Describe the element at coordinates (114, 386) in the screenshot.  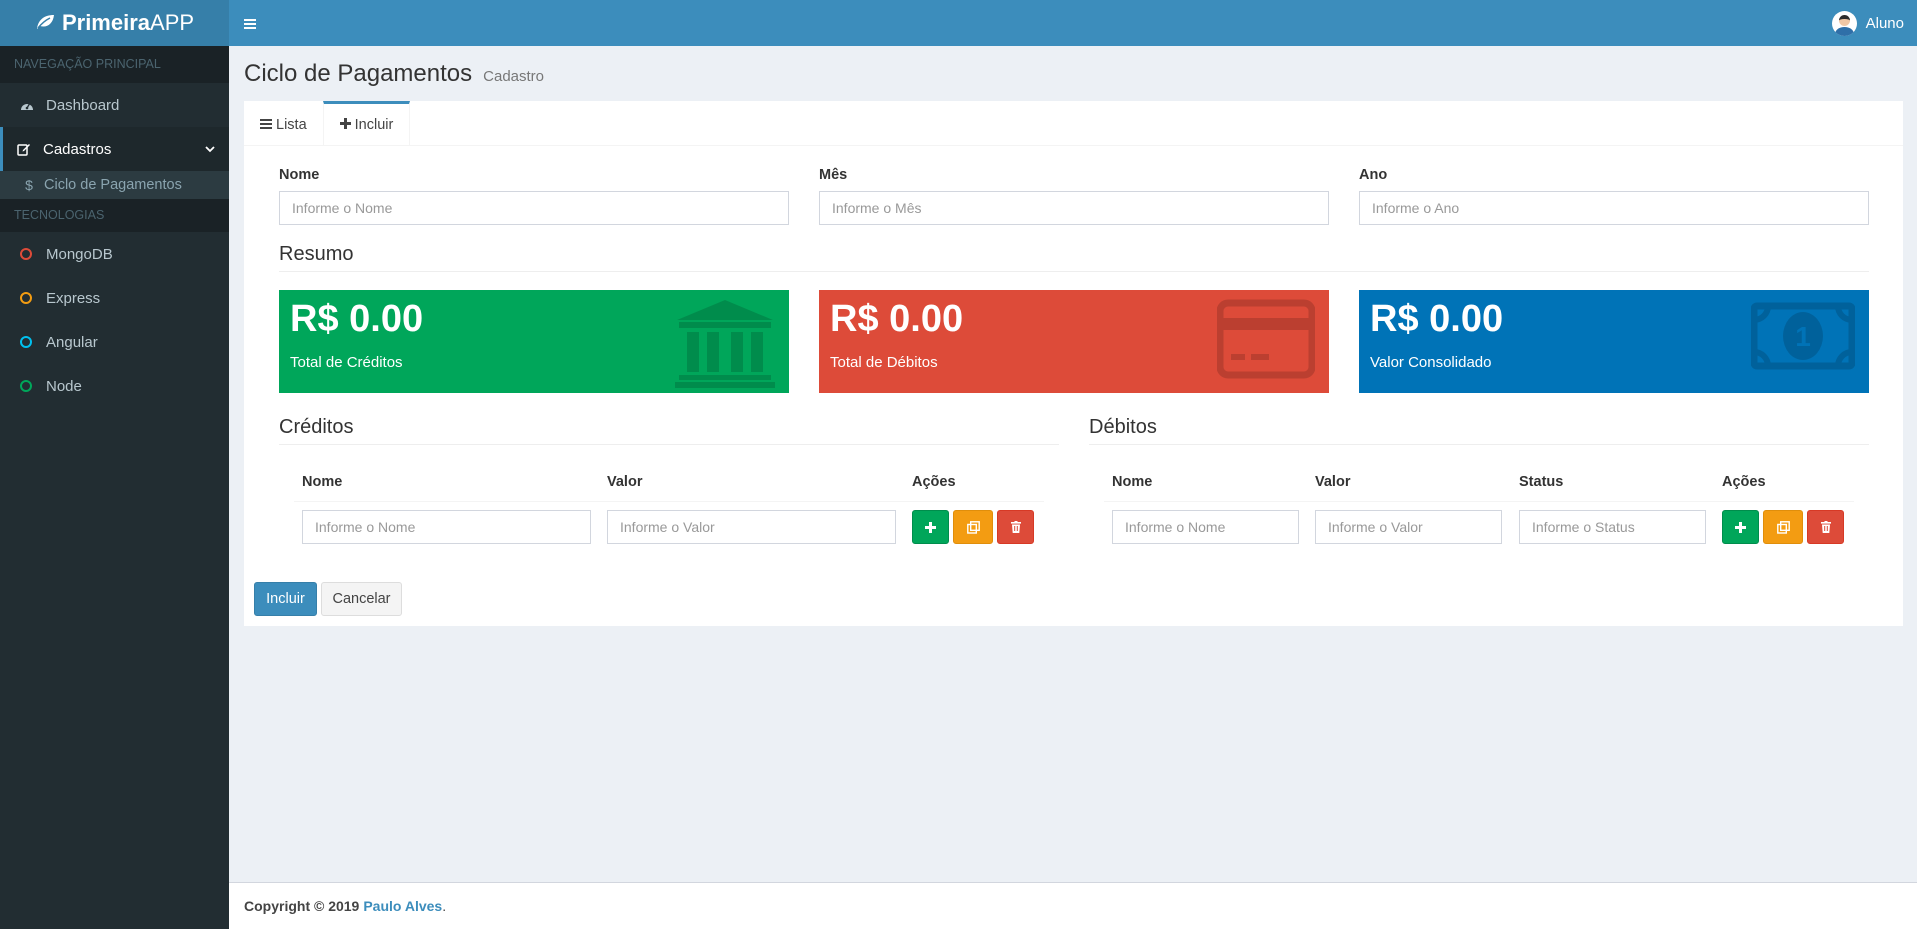
I see `sidebar-item-node: Node` at that location.